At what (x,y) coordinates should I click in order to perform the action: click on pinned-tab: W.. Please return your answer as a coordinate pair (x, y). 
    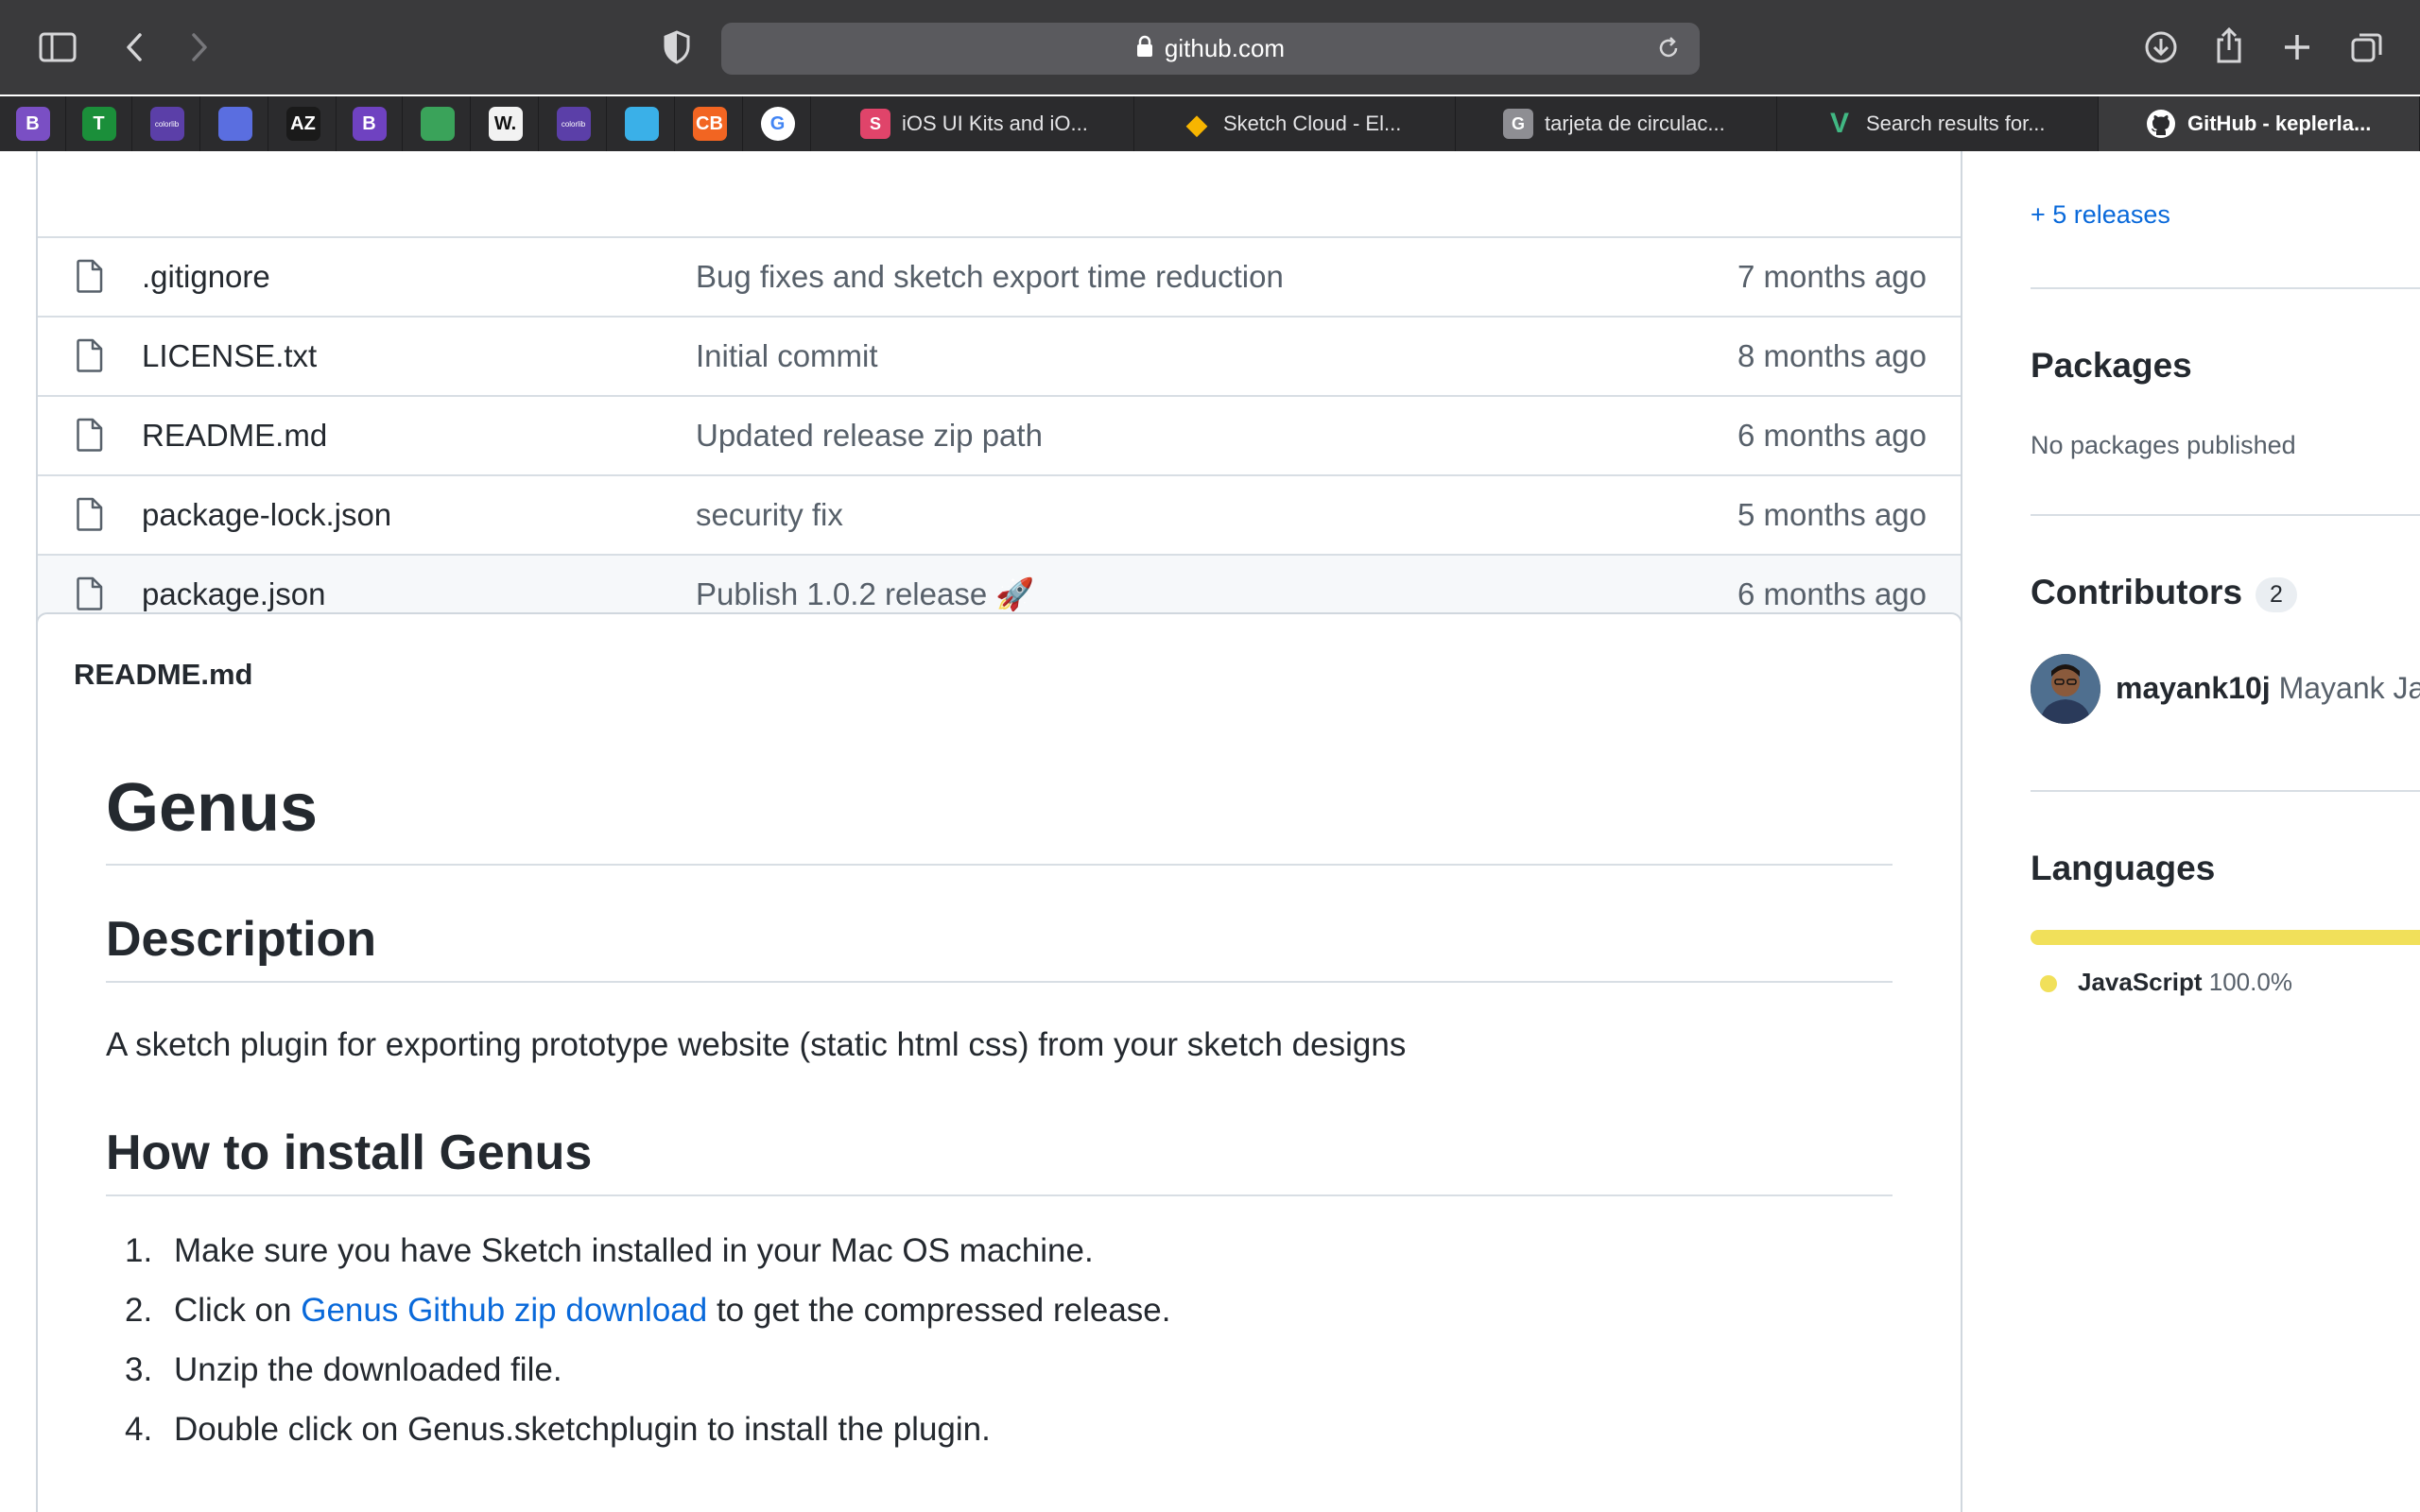
    Looking at the image, I should click on (506, 123).